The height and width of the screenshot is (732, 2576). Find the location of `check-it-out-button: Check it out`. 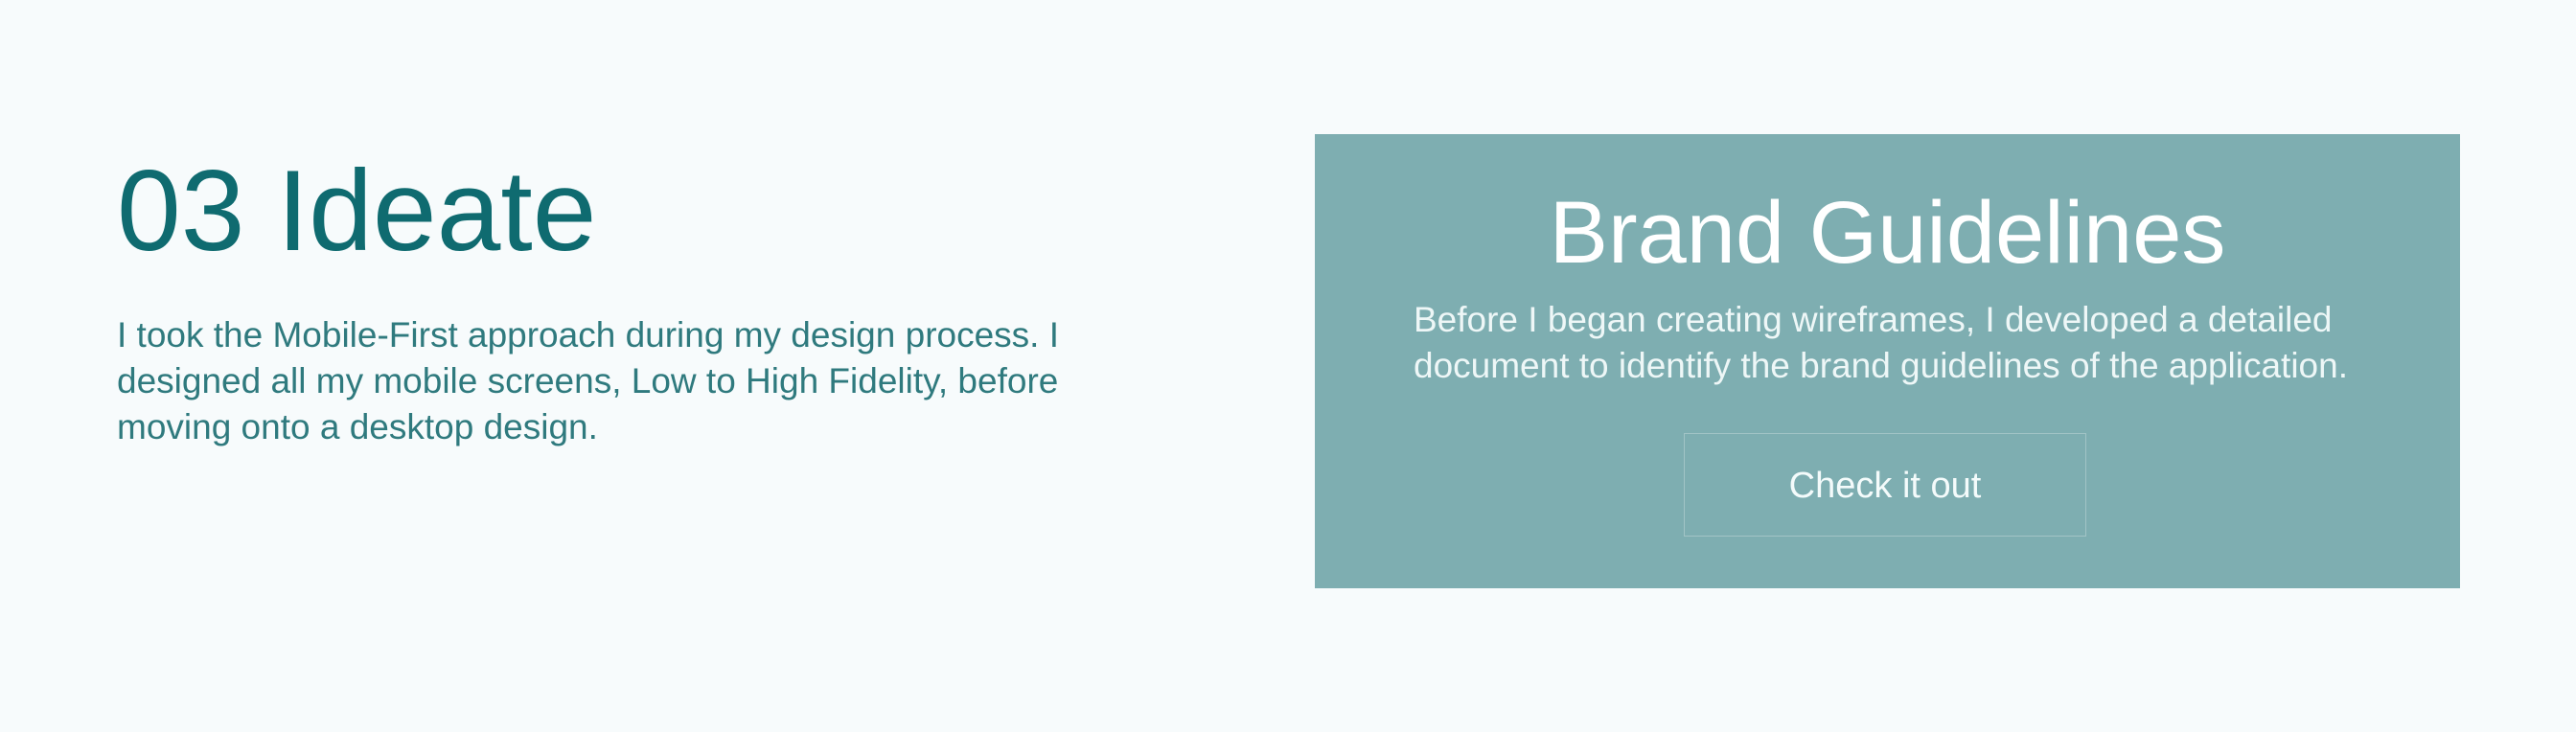

check-it-out-button: Check it out is located at coordinates (1885, 485).